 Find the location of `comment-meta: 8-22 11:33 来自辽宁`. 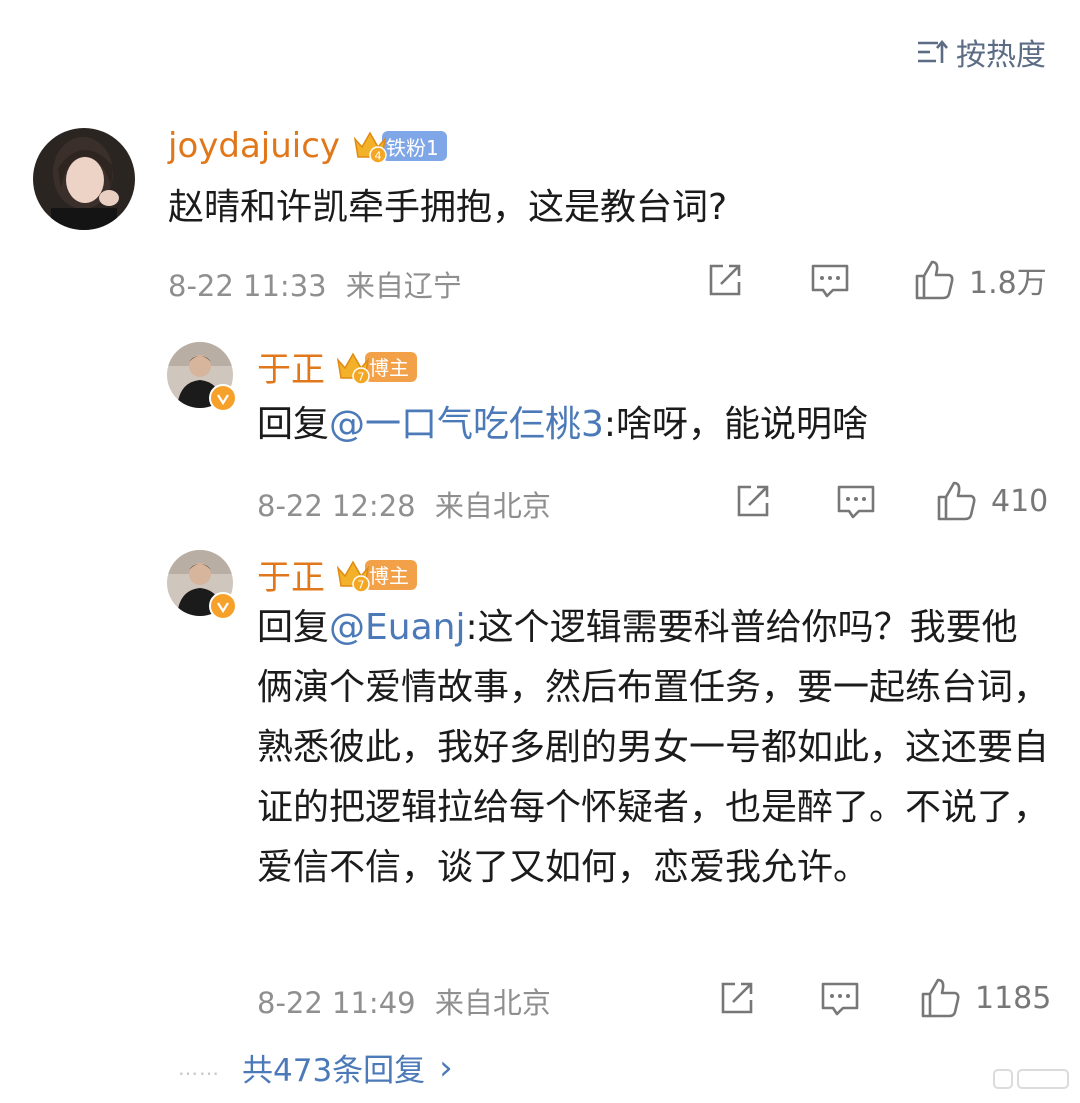

comment-meta: 8-22 11:33 来自辽宁 is located at coordinates (315, 284).